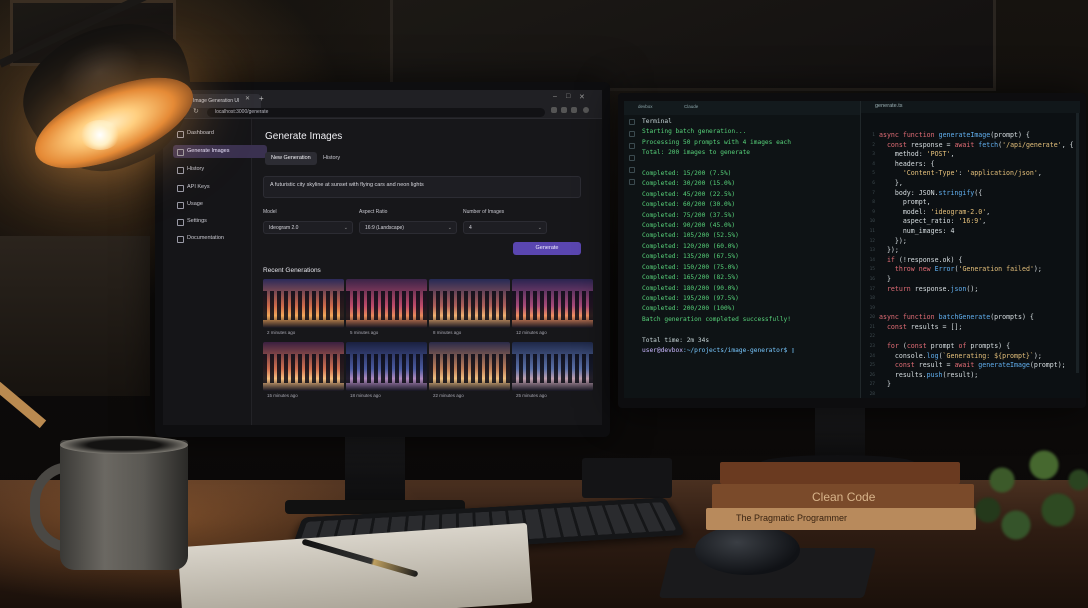  Describe the element at coordinates (484, 212) in the screenshot. I see `number-of-images-label: Number of Images` at that location.